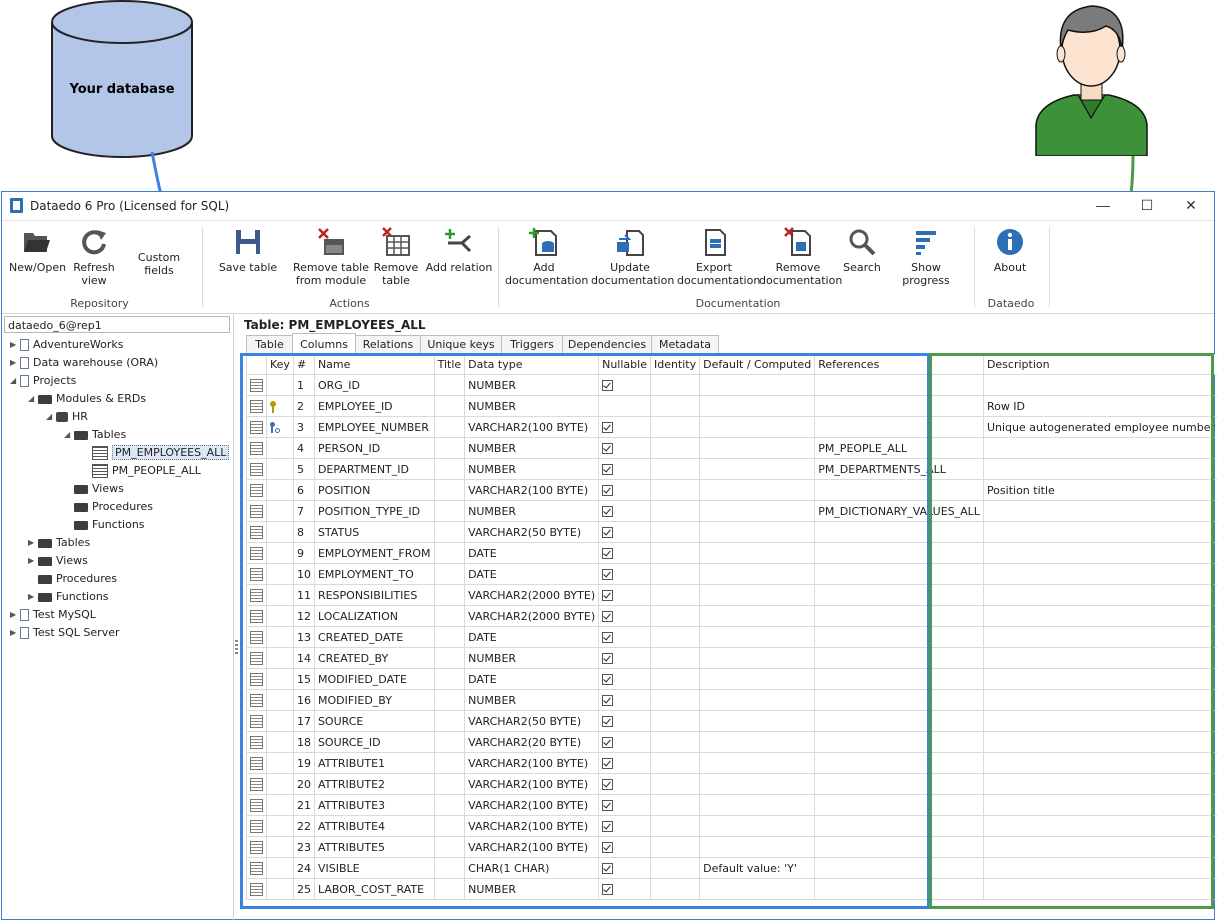 The height and width of the screenshot is (922, 1217). Describe the element at coordinates (374, 679) in the screenshot. I see `name-cell: MODIFIED_DATE` at that location.